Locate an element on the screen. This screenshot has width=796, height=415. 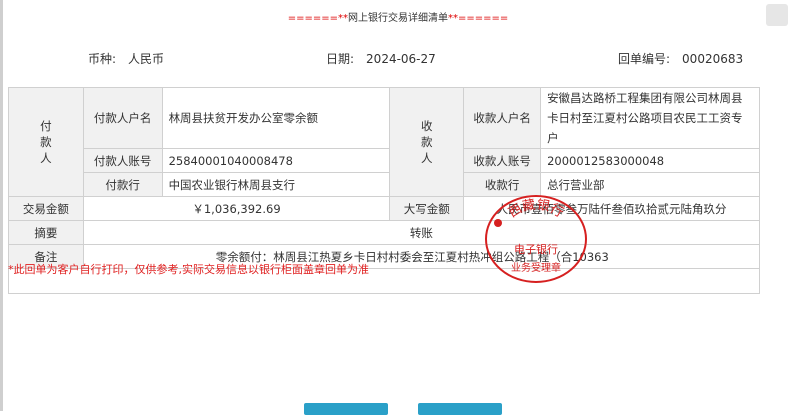
seal-top-text: 西藏银行 is located at coordinates (536, 209).